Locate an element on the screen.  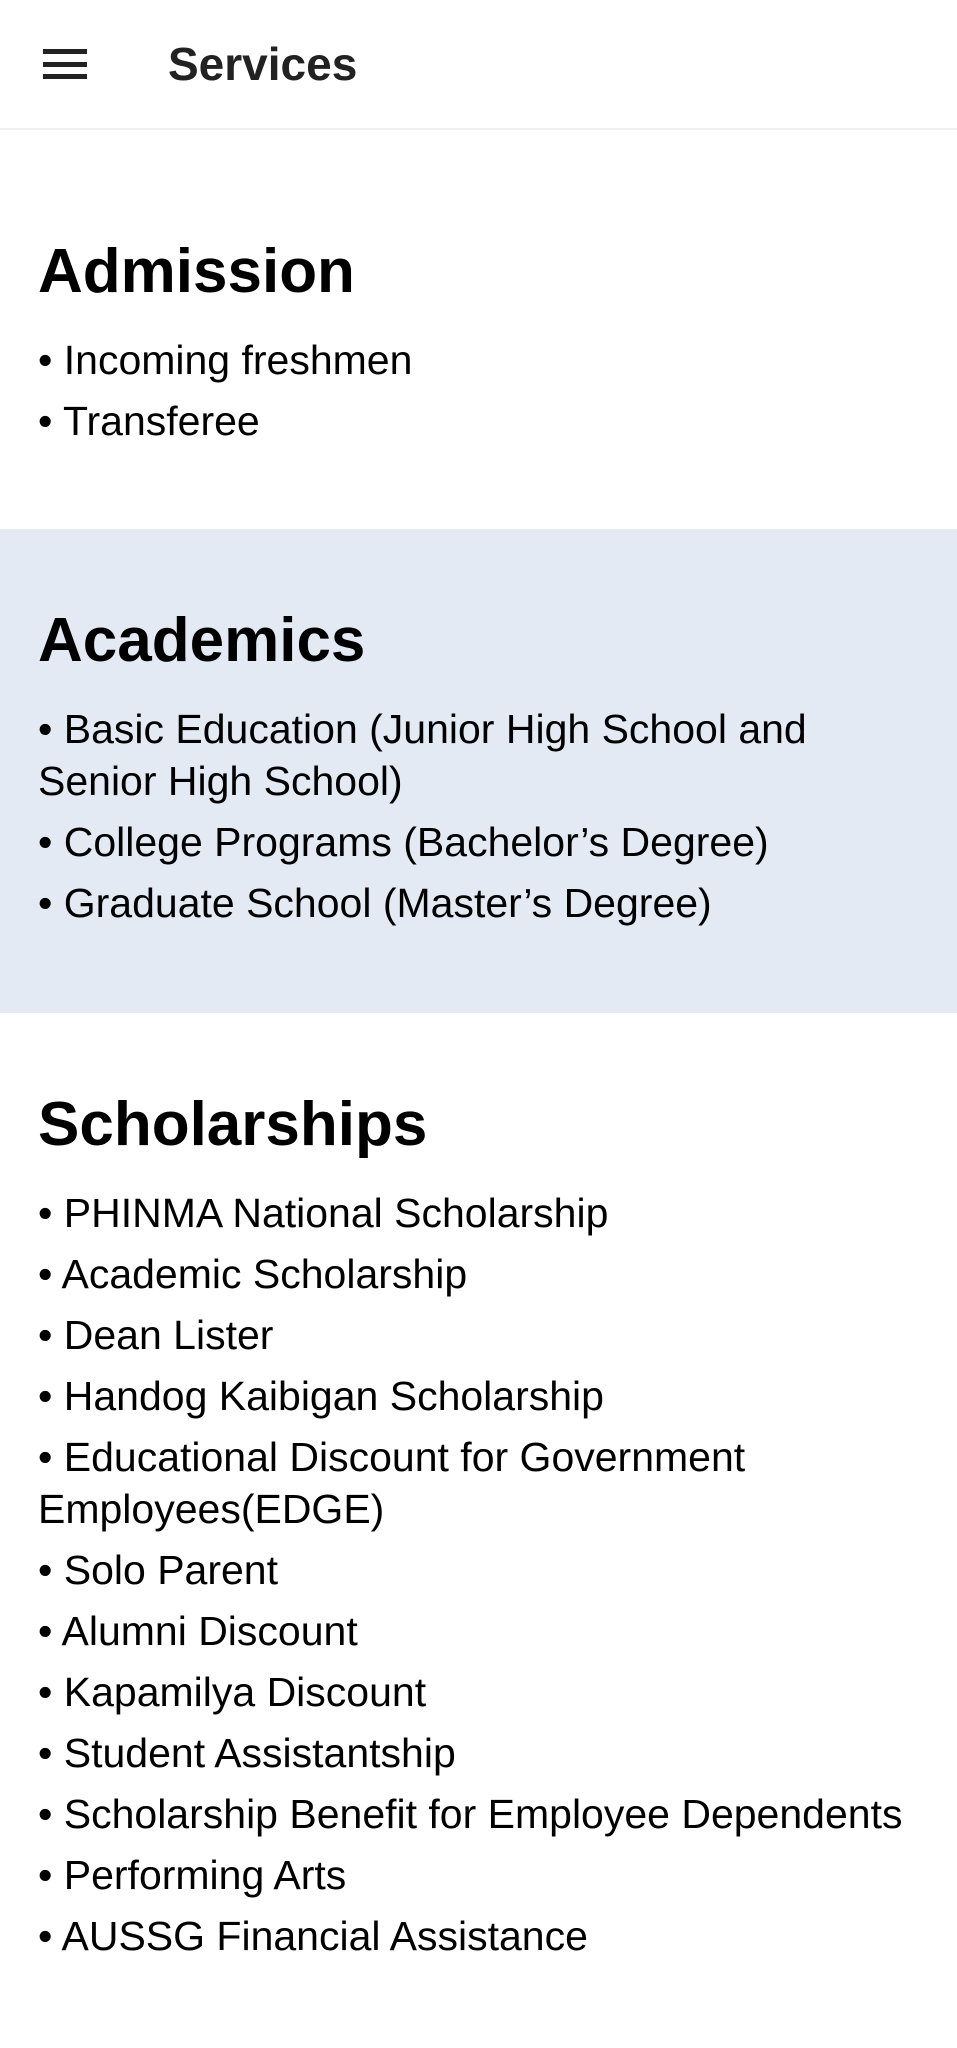
list-item: • AUSSG Financial Assistance is located at coordinates (313, 1936).